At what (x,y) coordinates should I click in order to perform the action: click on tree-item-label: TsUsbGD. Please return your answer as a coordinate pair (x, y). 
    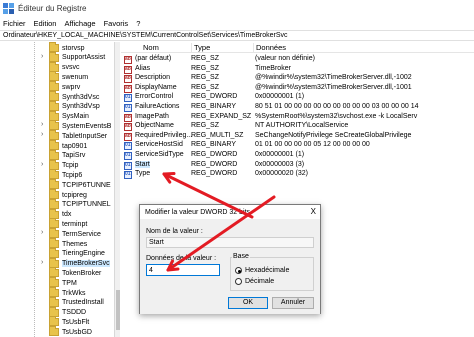
    Looking at the image, I should click on (77, 332).